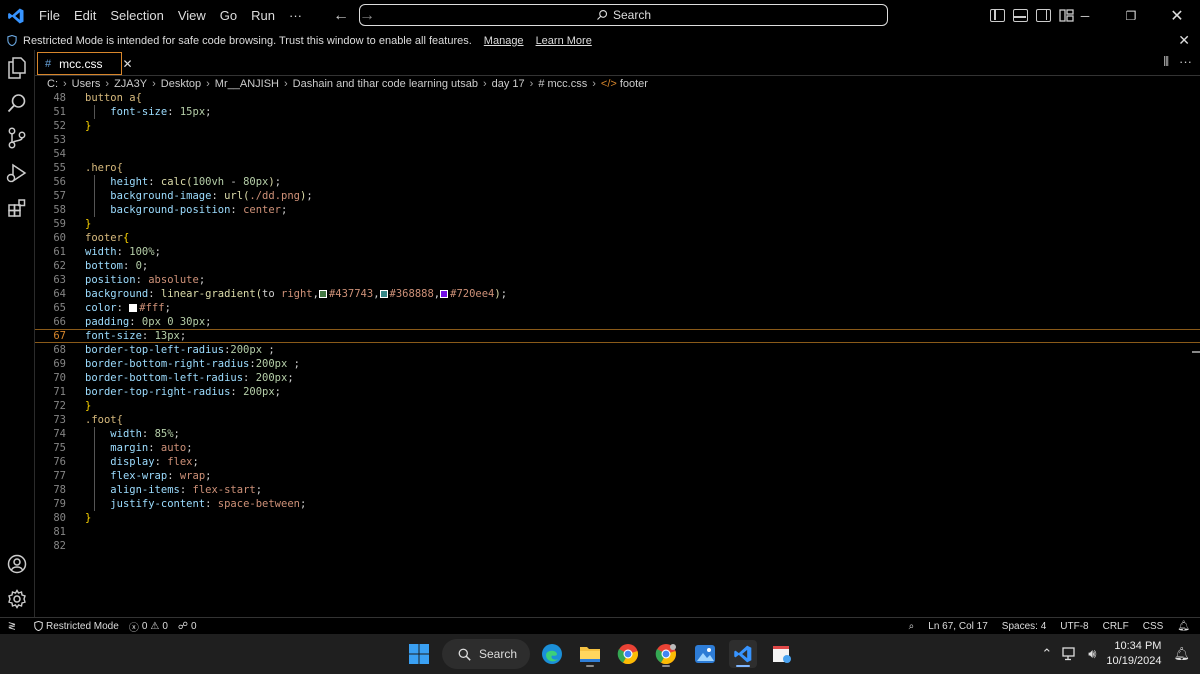 The image size is (1200, 674). I want to click on source-control-icon, so click(17, 138).